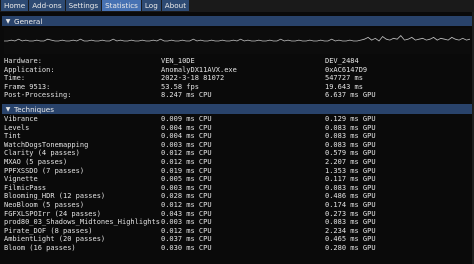 This screenshot has width=474, height=264. I want to click on tab-add-ons: Add-ons, so click(47, 5).